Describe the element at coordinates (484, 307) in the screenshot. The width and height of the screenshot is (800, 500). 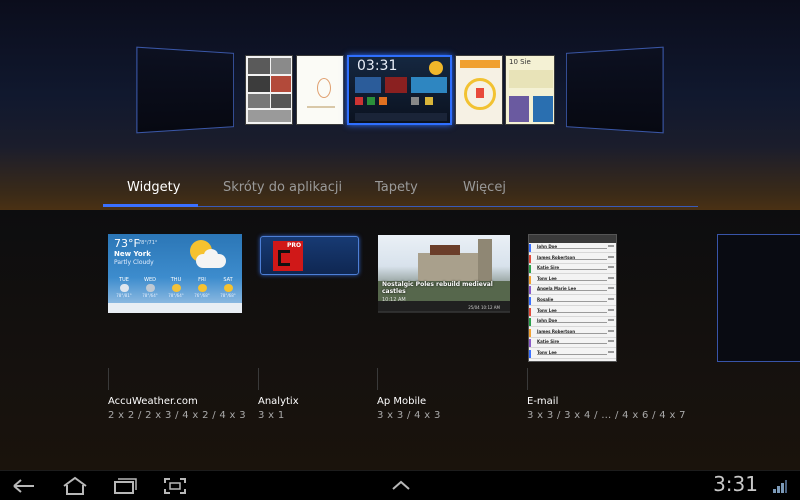
I see `ap-date: 25/04 10:12 AM` at that location.